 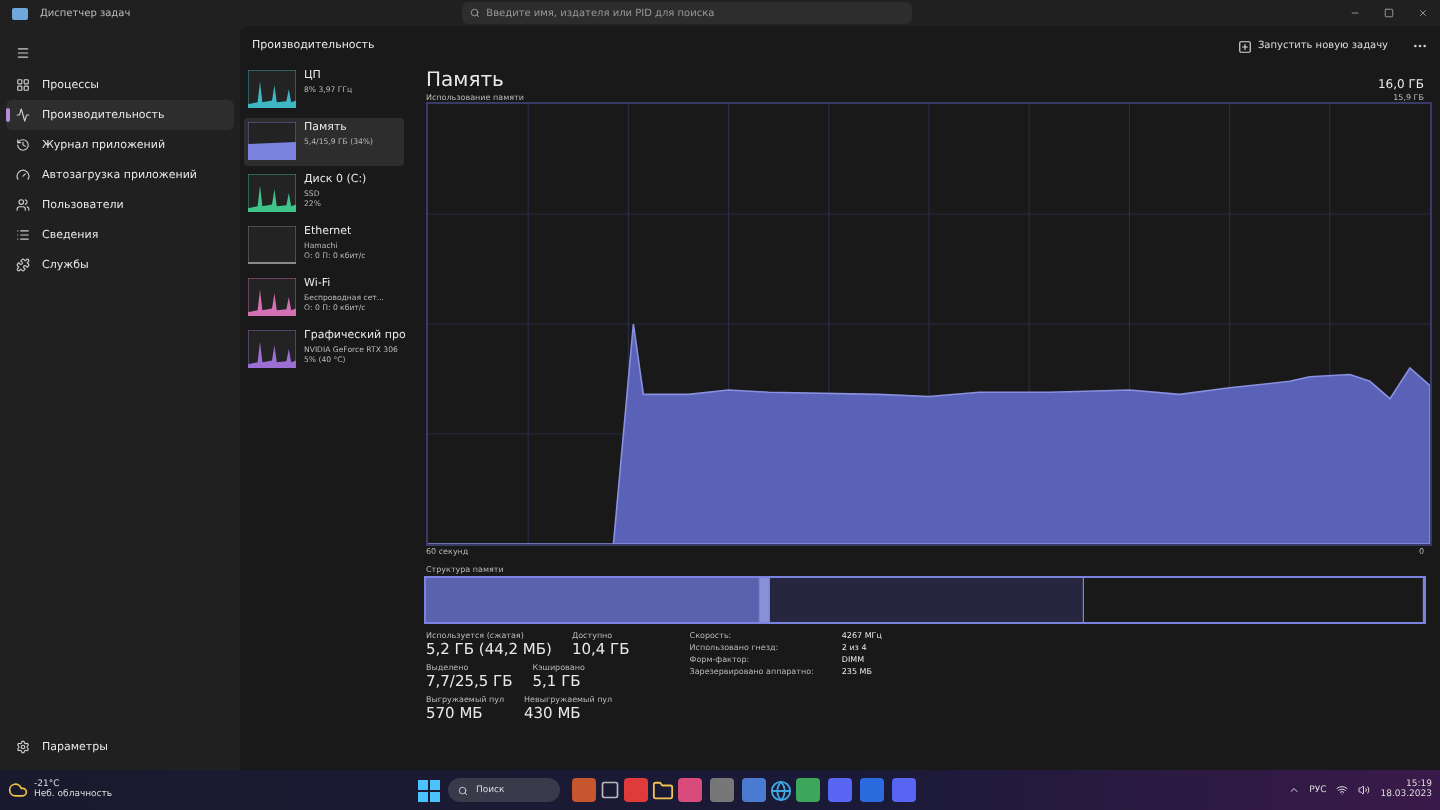 What do you see at coordinates (23, 747) in the screenshot?
I see `settings-icon` at bounding box center [23, 747].